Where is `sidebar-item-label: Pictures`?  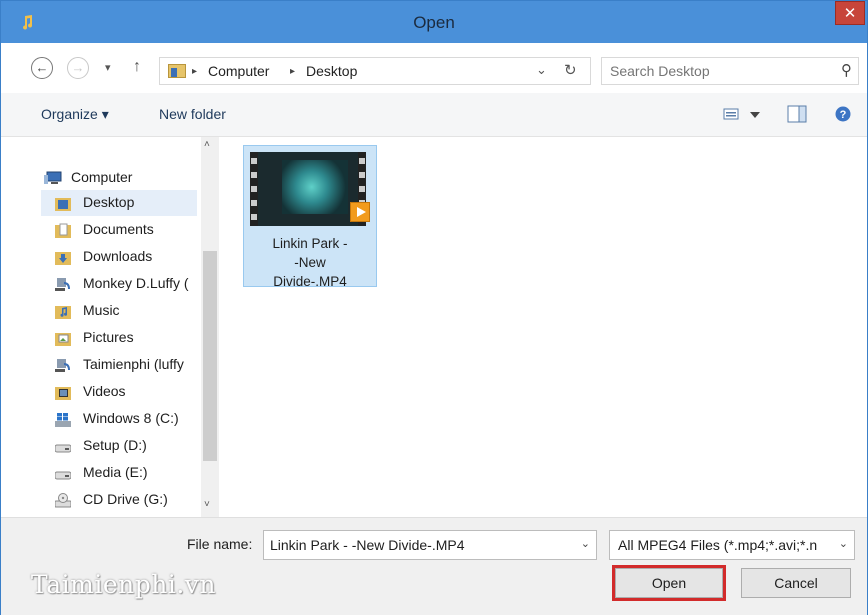
sidebar-item-label: Pictures is located at coordinates (108, 337).